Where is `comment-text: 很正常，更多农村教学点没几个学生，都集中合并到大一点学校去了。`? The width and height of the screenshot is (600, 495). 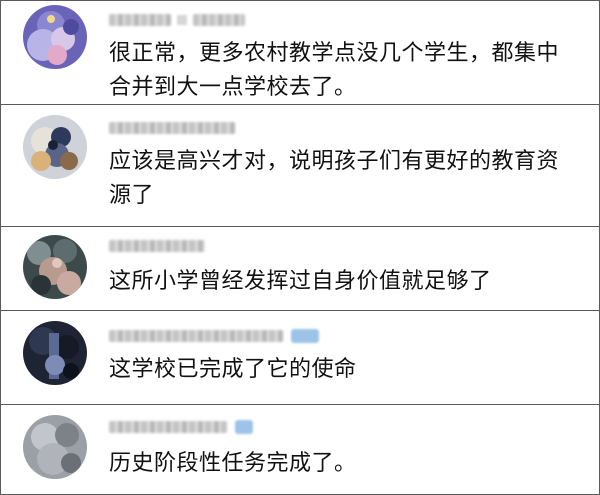
comment-text: 很正常，更多农村教学点没几个学生，都集中合并到大一点学校去了。 is located at coordinates (334, 70).